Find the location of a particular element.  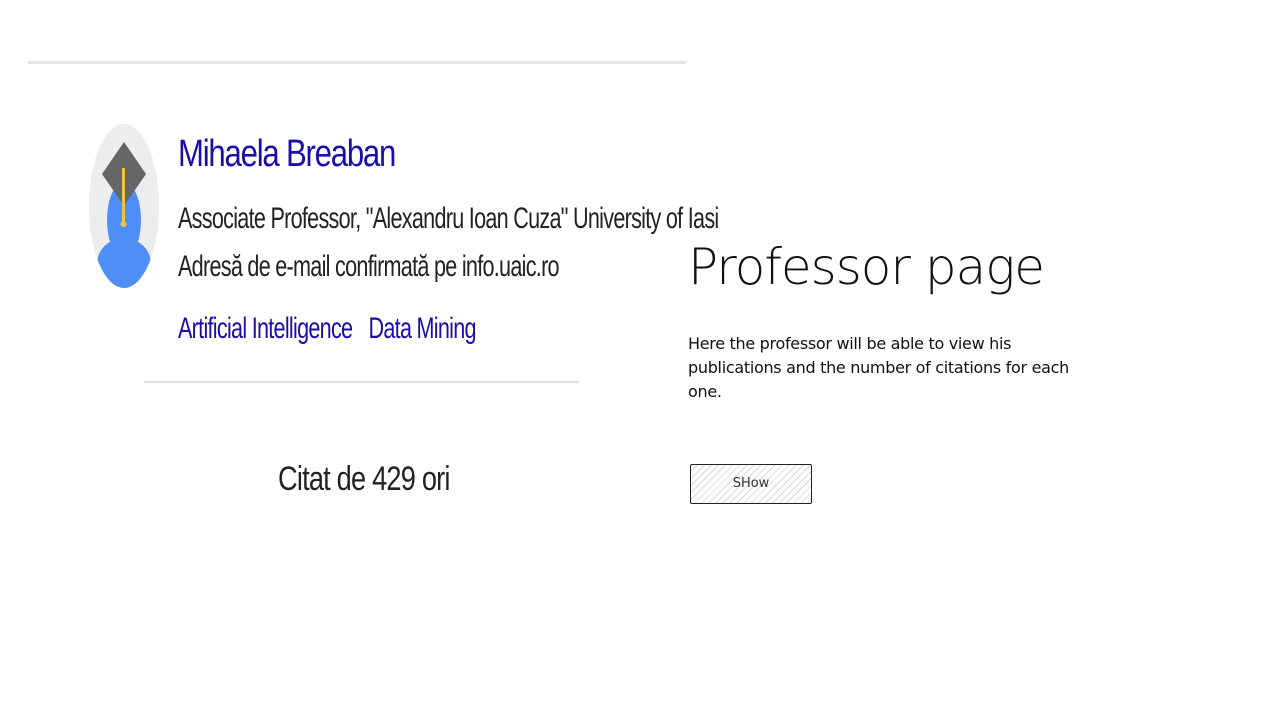

research-interests: Artificial Intelligence Data Mining is located at coordinates (333, 329).